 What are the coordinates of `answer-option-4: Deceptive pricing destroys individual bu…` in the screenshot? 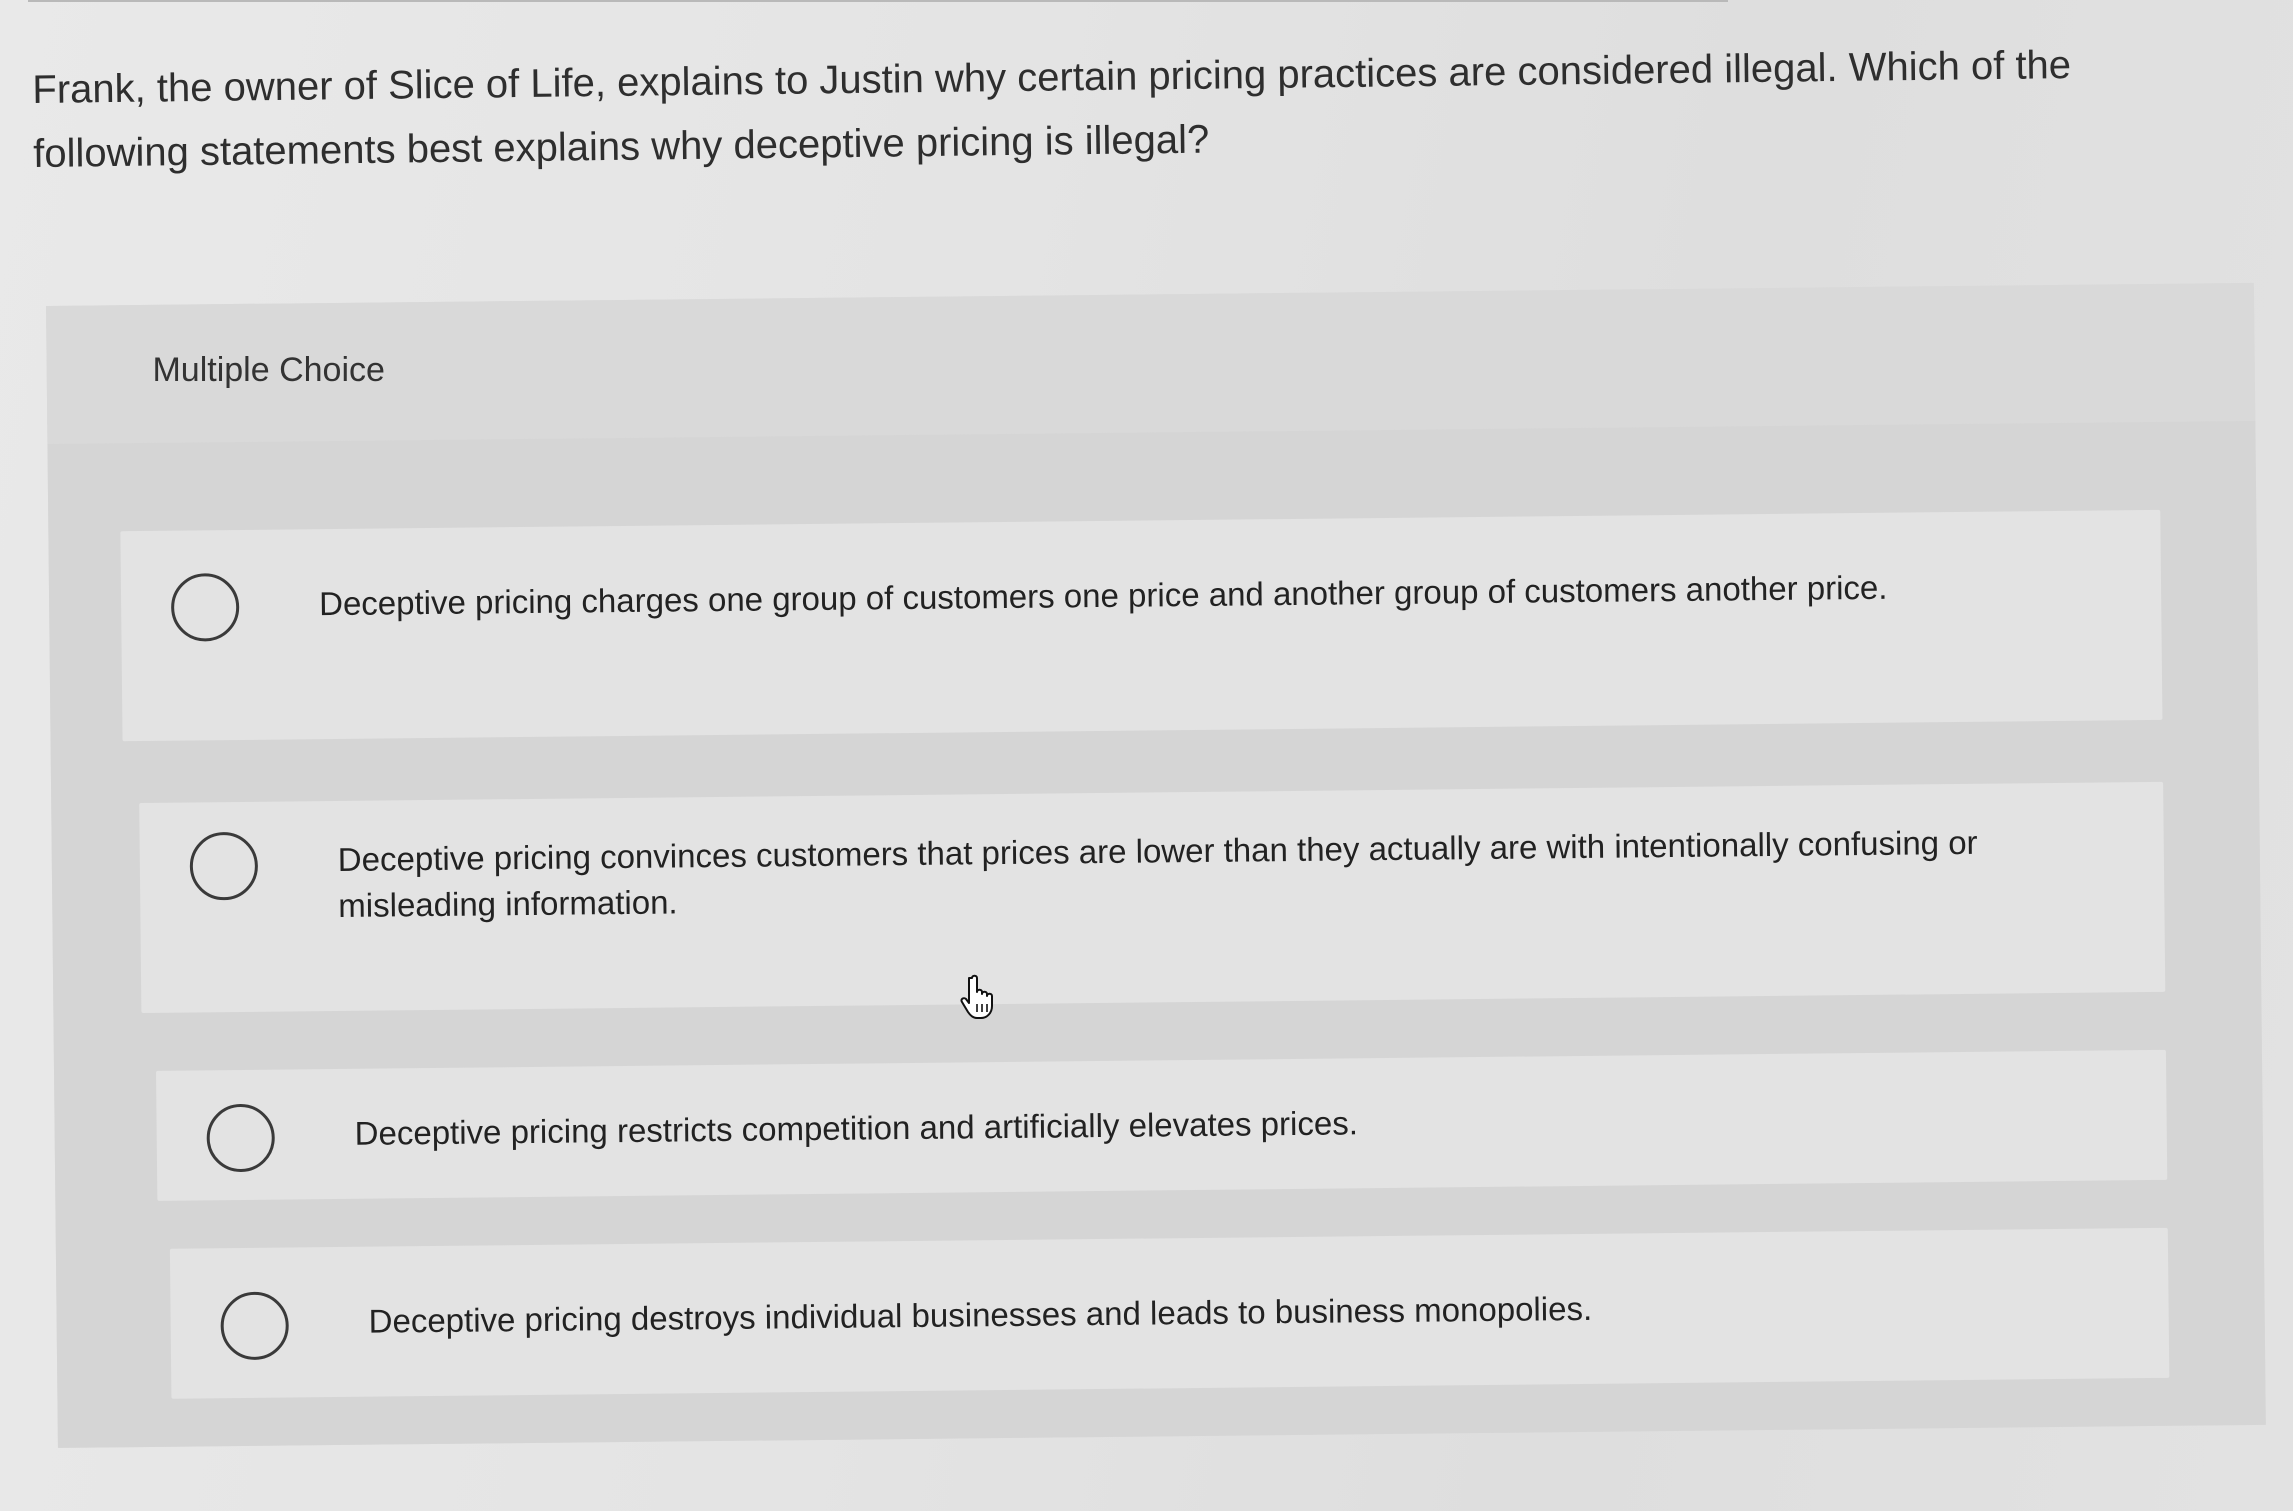 It's located at (1169, 1313).